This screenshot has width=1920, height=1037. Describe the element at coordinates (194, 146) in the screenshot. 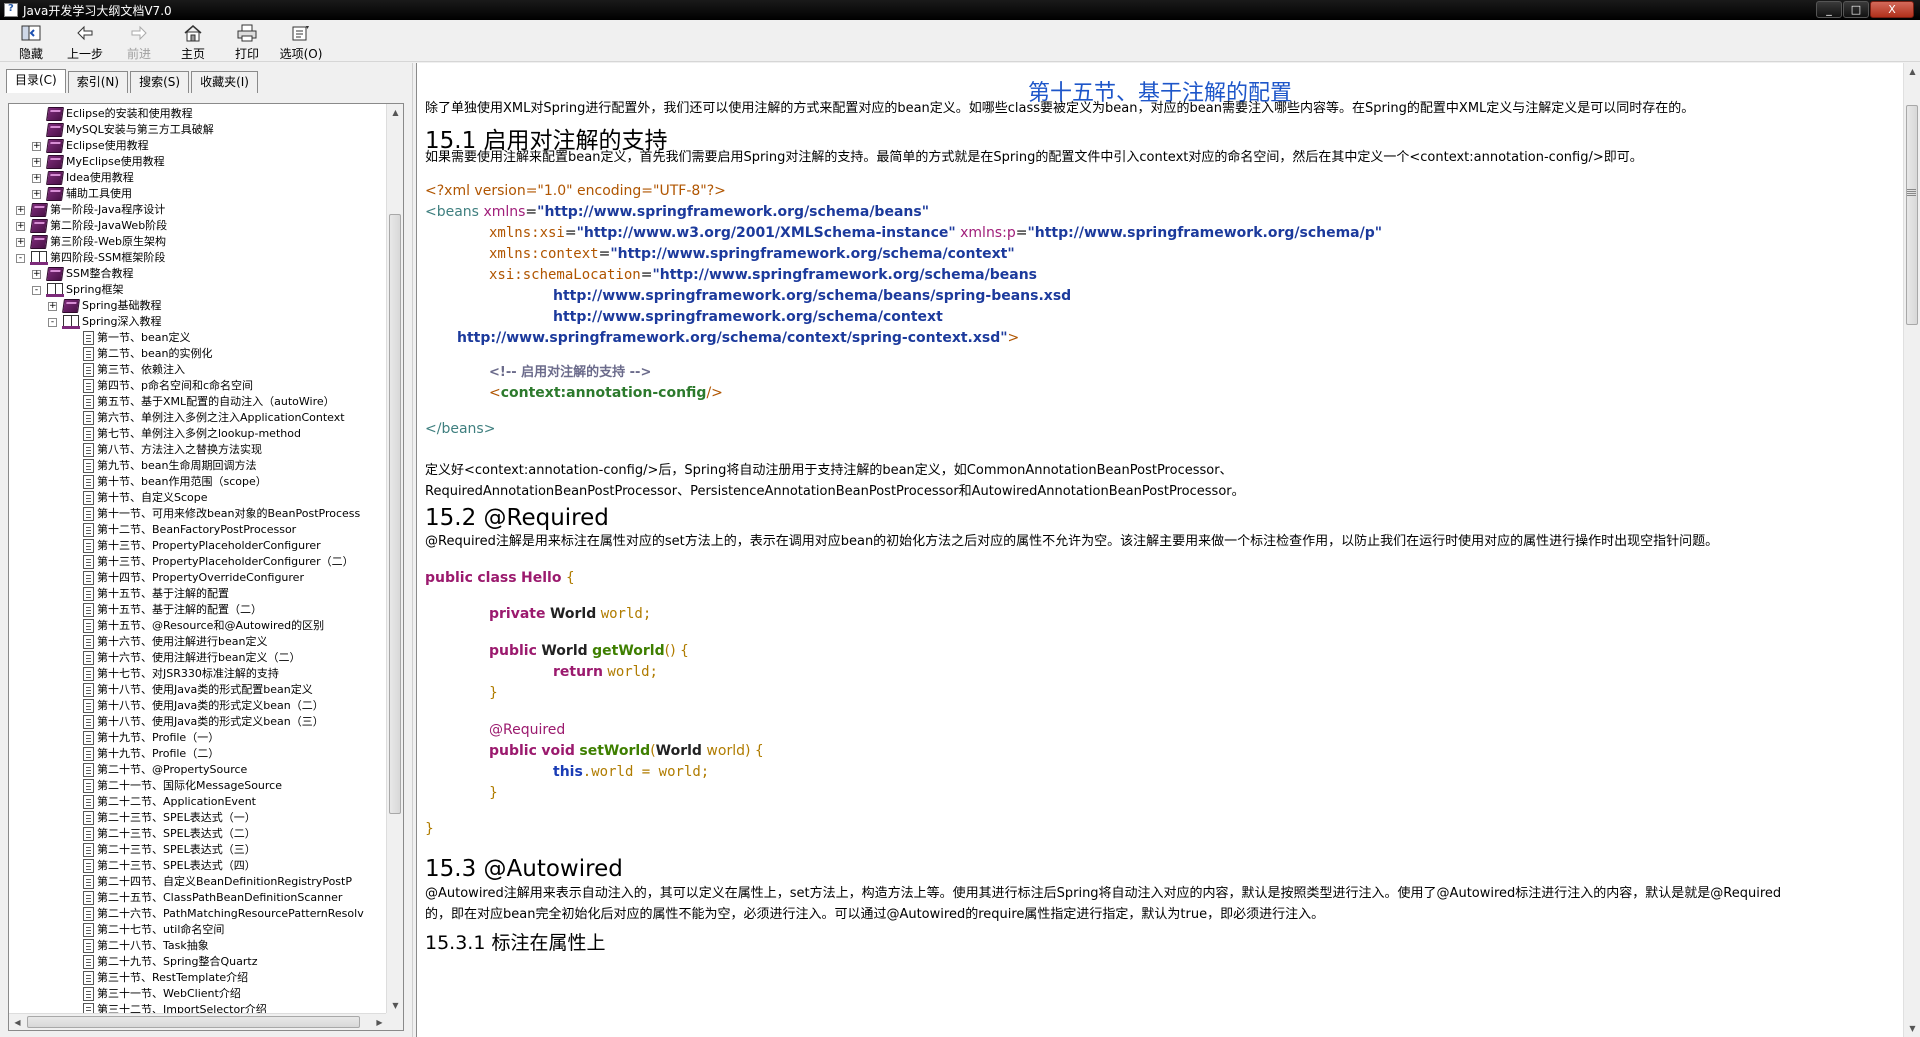

I see `tree-item: + Eclipse使用教程` at that location.